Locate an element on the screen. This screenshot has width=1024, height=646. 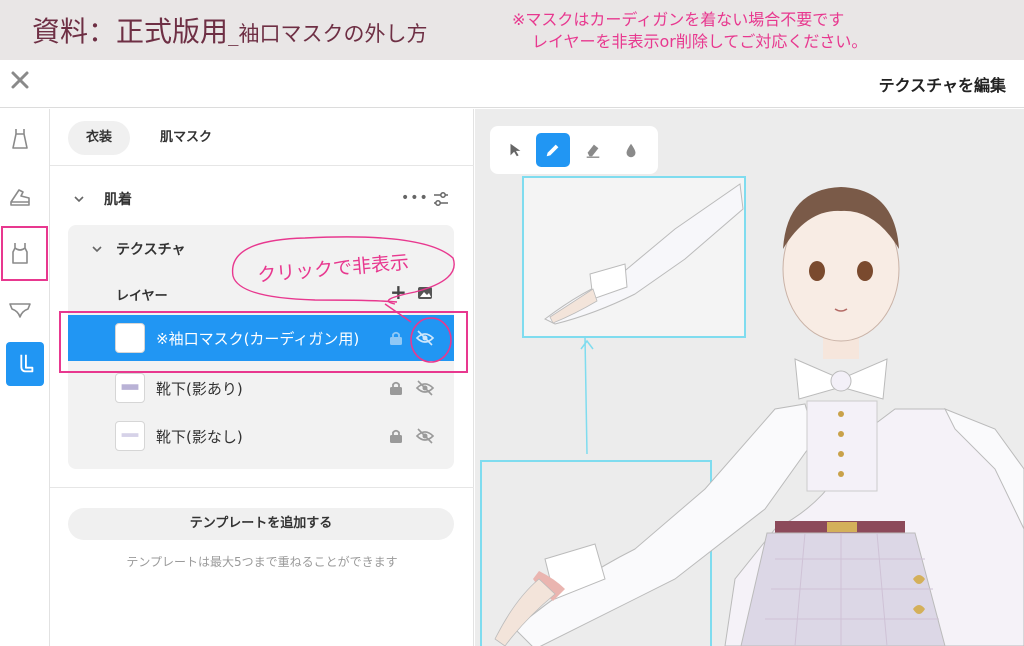
banner-note-line-2: レイヤーを非表示or削除してご対応ください。 is located at coordinates (700, 41).